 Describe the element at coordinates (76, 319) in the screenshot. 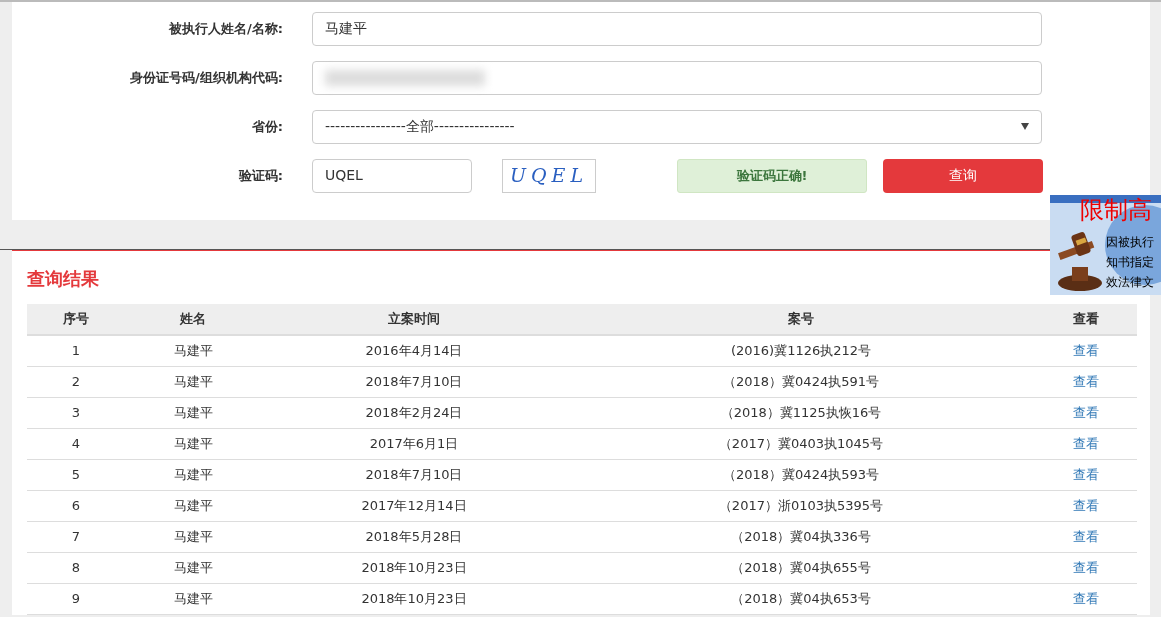

I see `column-header: 序号` at that location.